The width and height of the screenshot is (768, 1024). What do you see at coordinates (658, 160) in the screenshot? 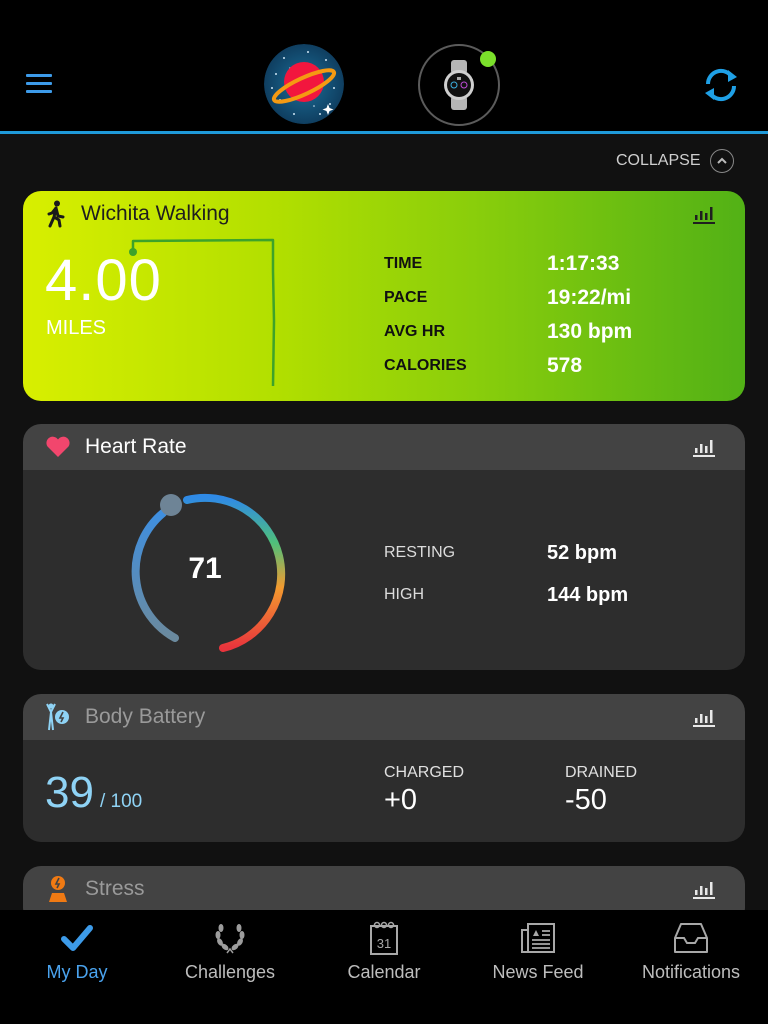
I see `collapse-label: COLLAPSE` at bounding box center [658, 160].